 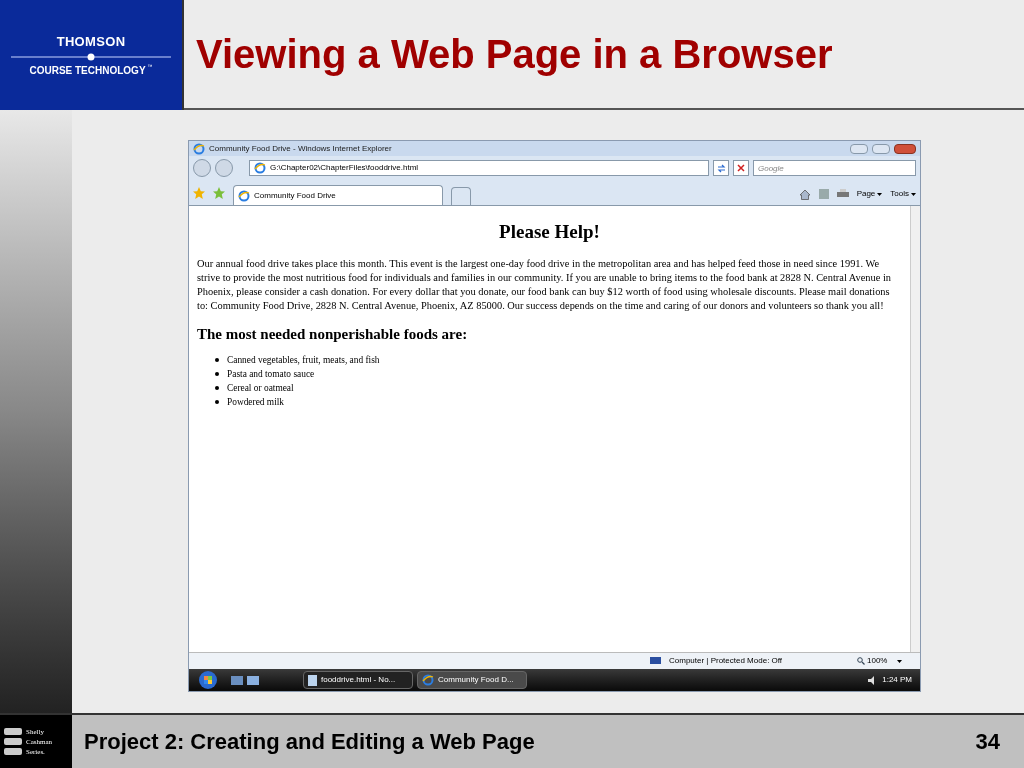 I want to click on forward-button, so click(x=224, y=168).